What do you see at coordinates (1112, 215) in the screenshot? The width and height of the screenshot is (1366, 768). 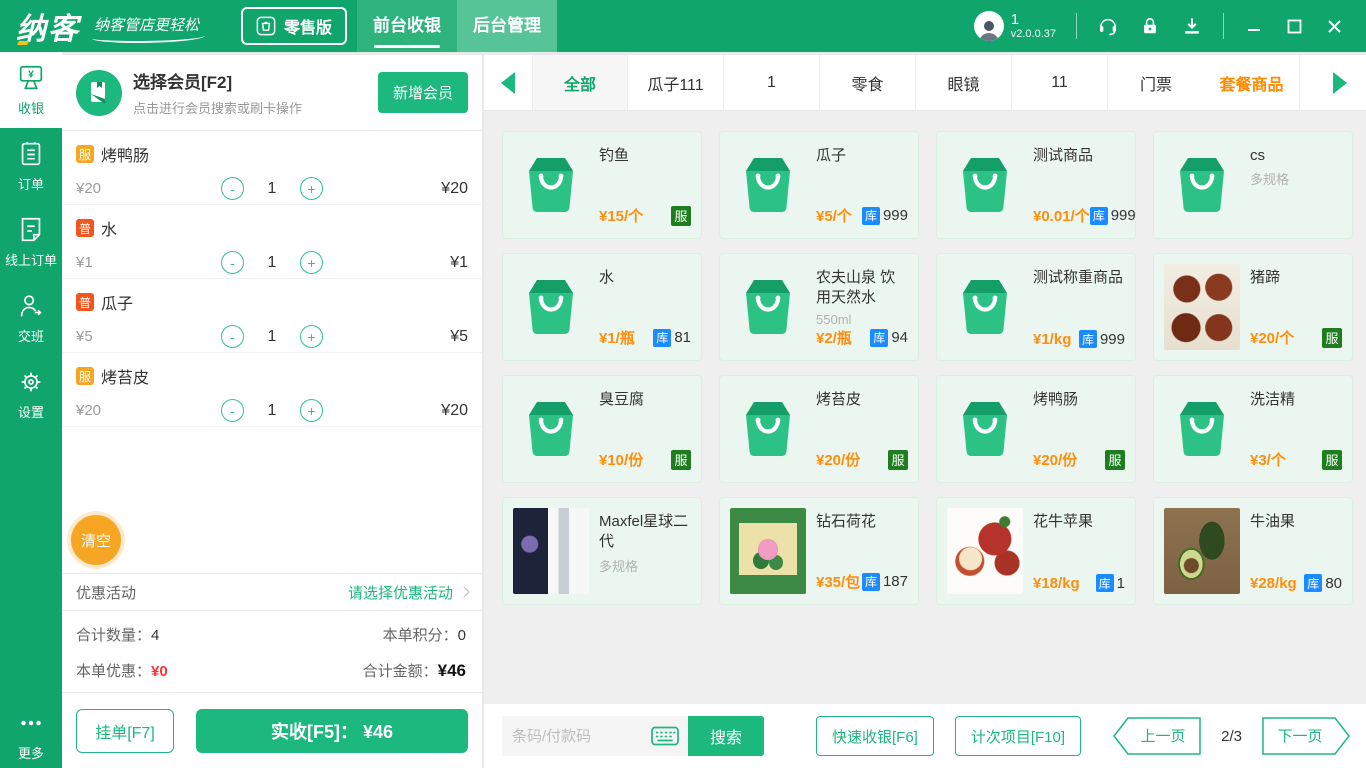 I see `product-stock: 库 999` at bounding box center [1112, 215].